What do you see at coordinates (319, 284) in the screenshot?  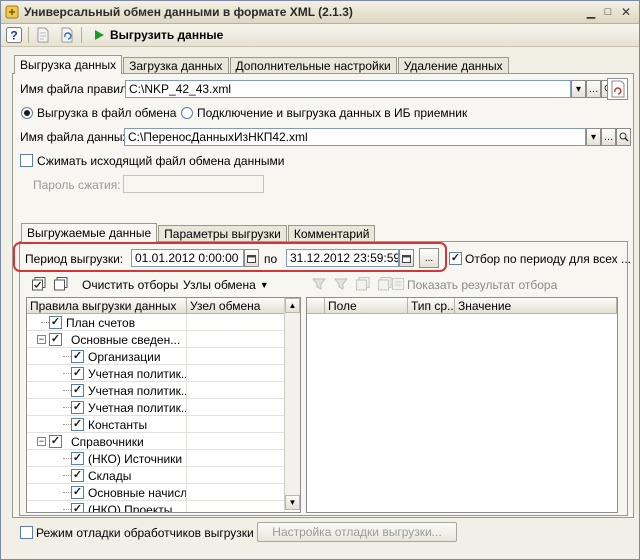 I see `add-filter-icon` at bounding box center [319, 284].